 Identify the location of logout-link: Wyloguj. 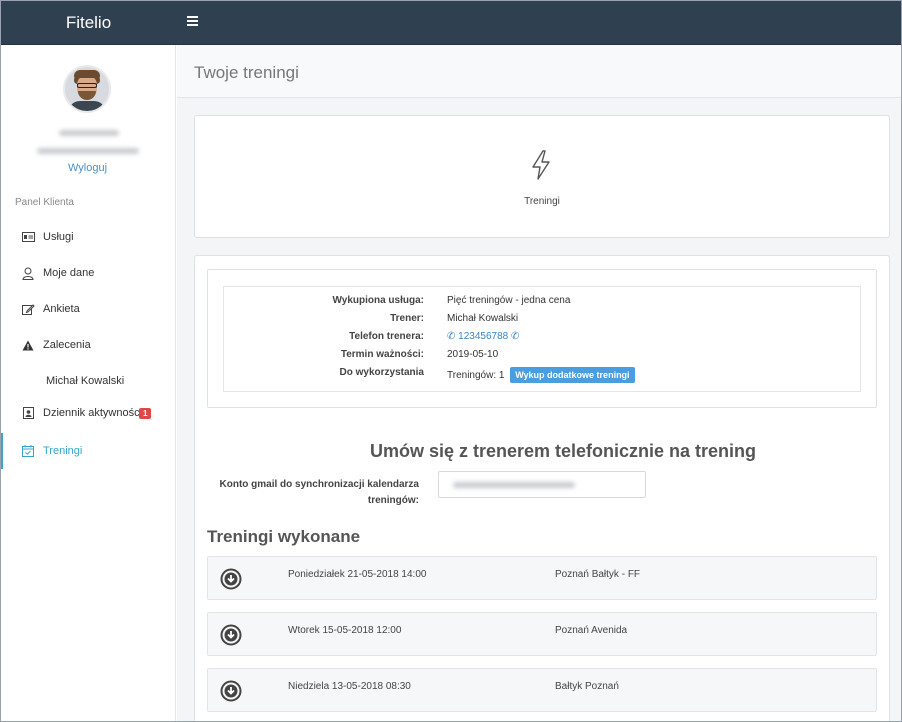
(87, 168).